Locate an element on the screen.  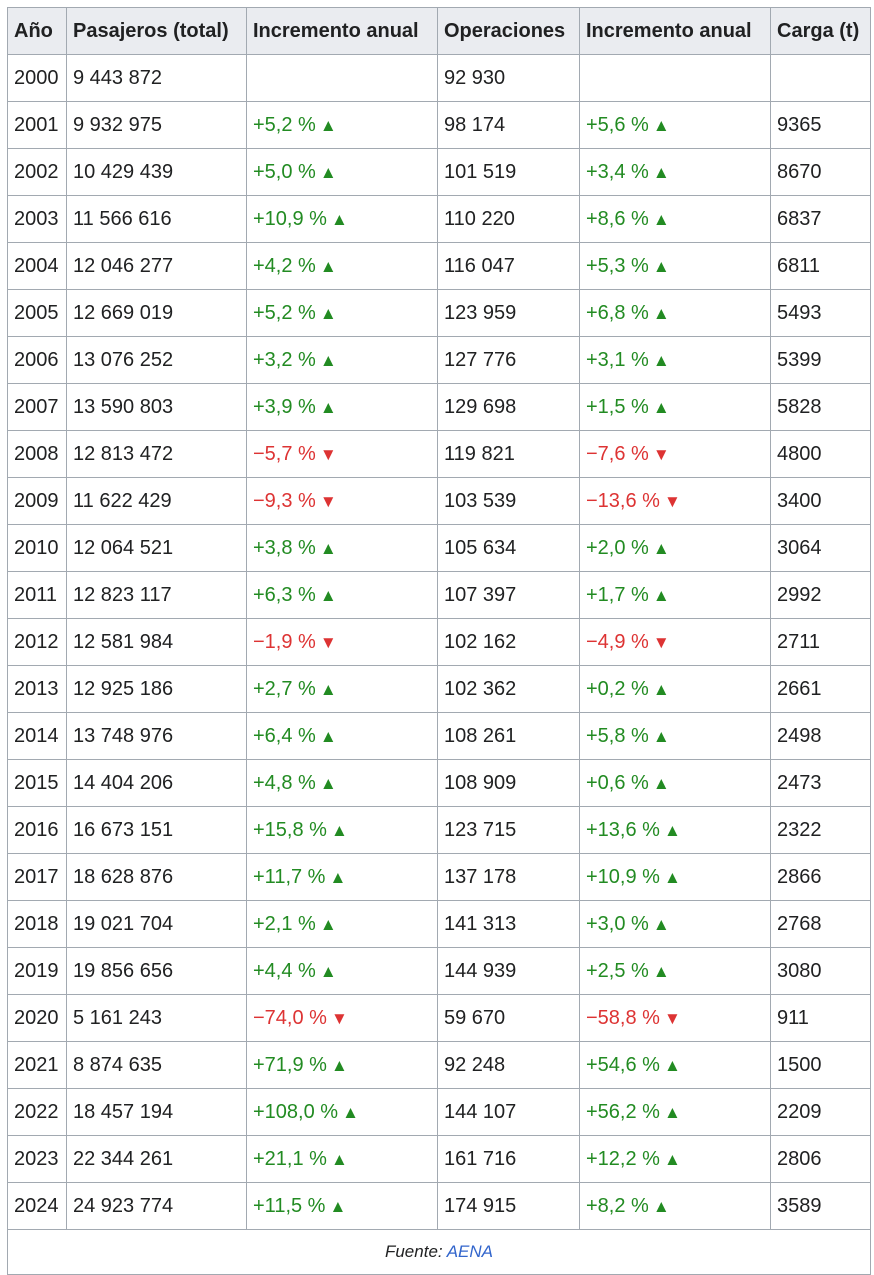
table-row: 2002 10 429 439 +5,0 % ▲ 101 519 +3,4 % ▲ 8670 is located at coordinates (439, 172).